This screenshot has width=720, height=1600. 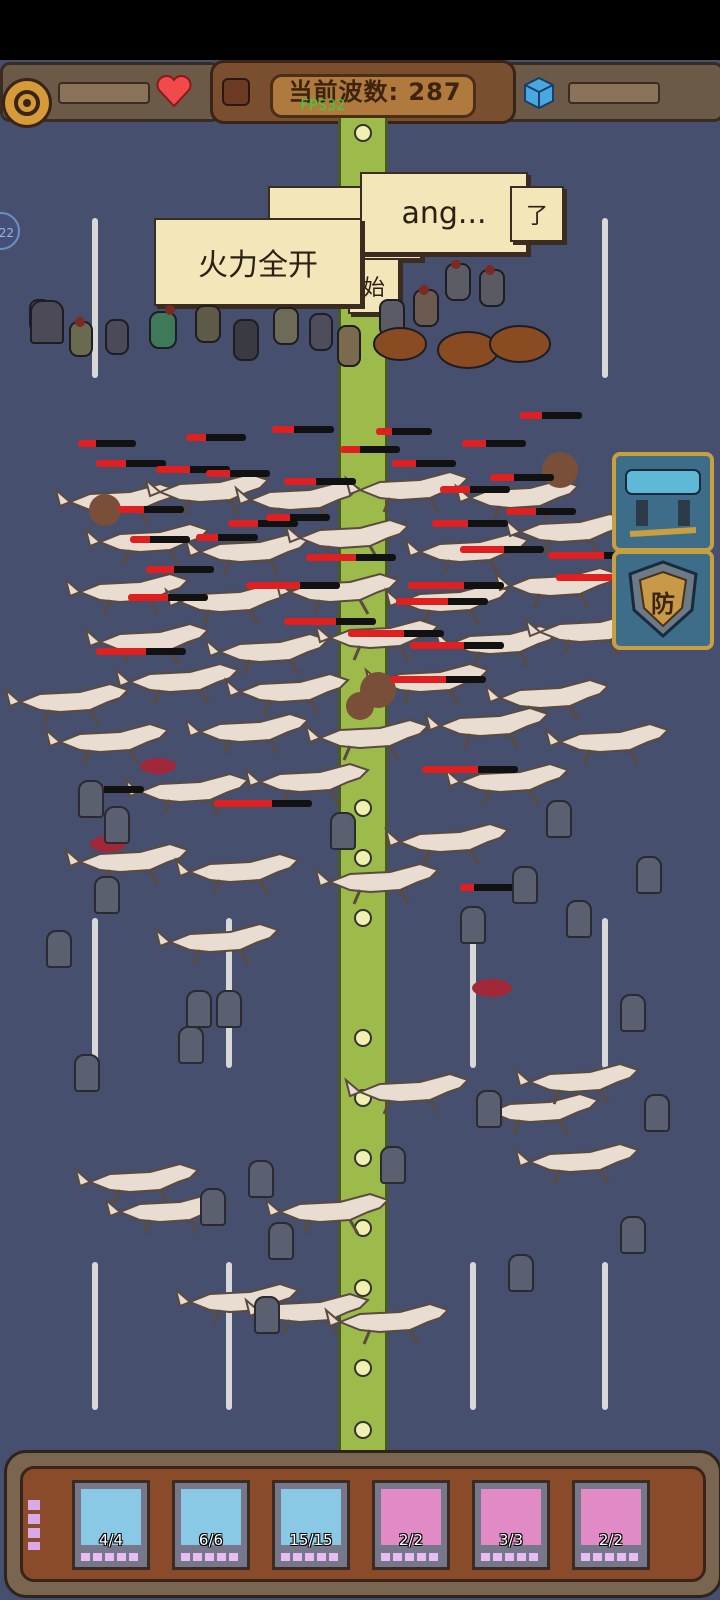 What do you see at coordinates (211, 1525) in the screenshot?
I see `unit-card-cavalry: 6/6` at bounding box center [211, 1525].